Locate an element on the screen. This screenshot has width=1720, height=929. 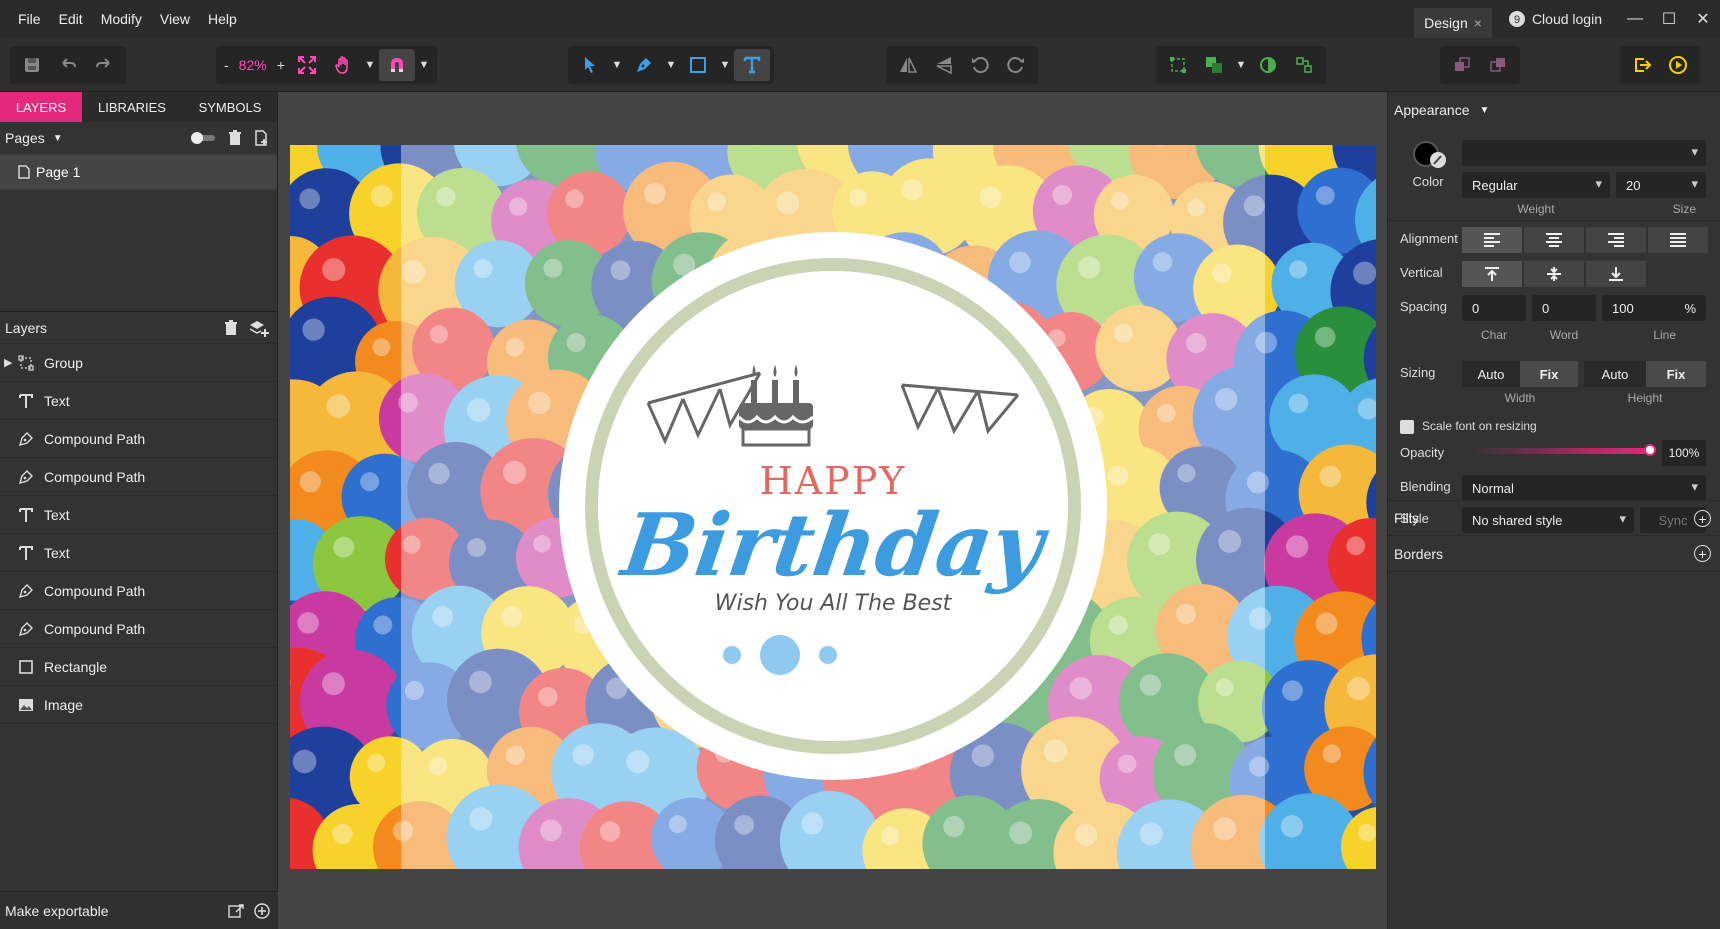
select-tool-button is located at coordinates (590, 65).